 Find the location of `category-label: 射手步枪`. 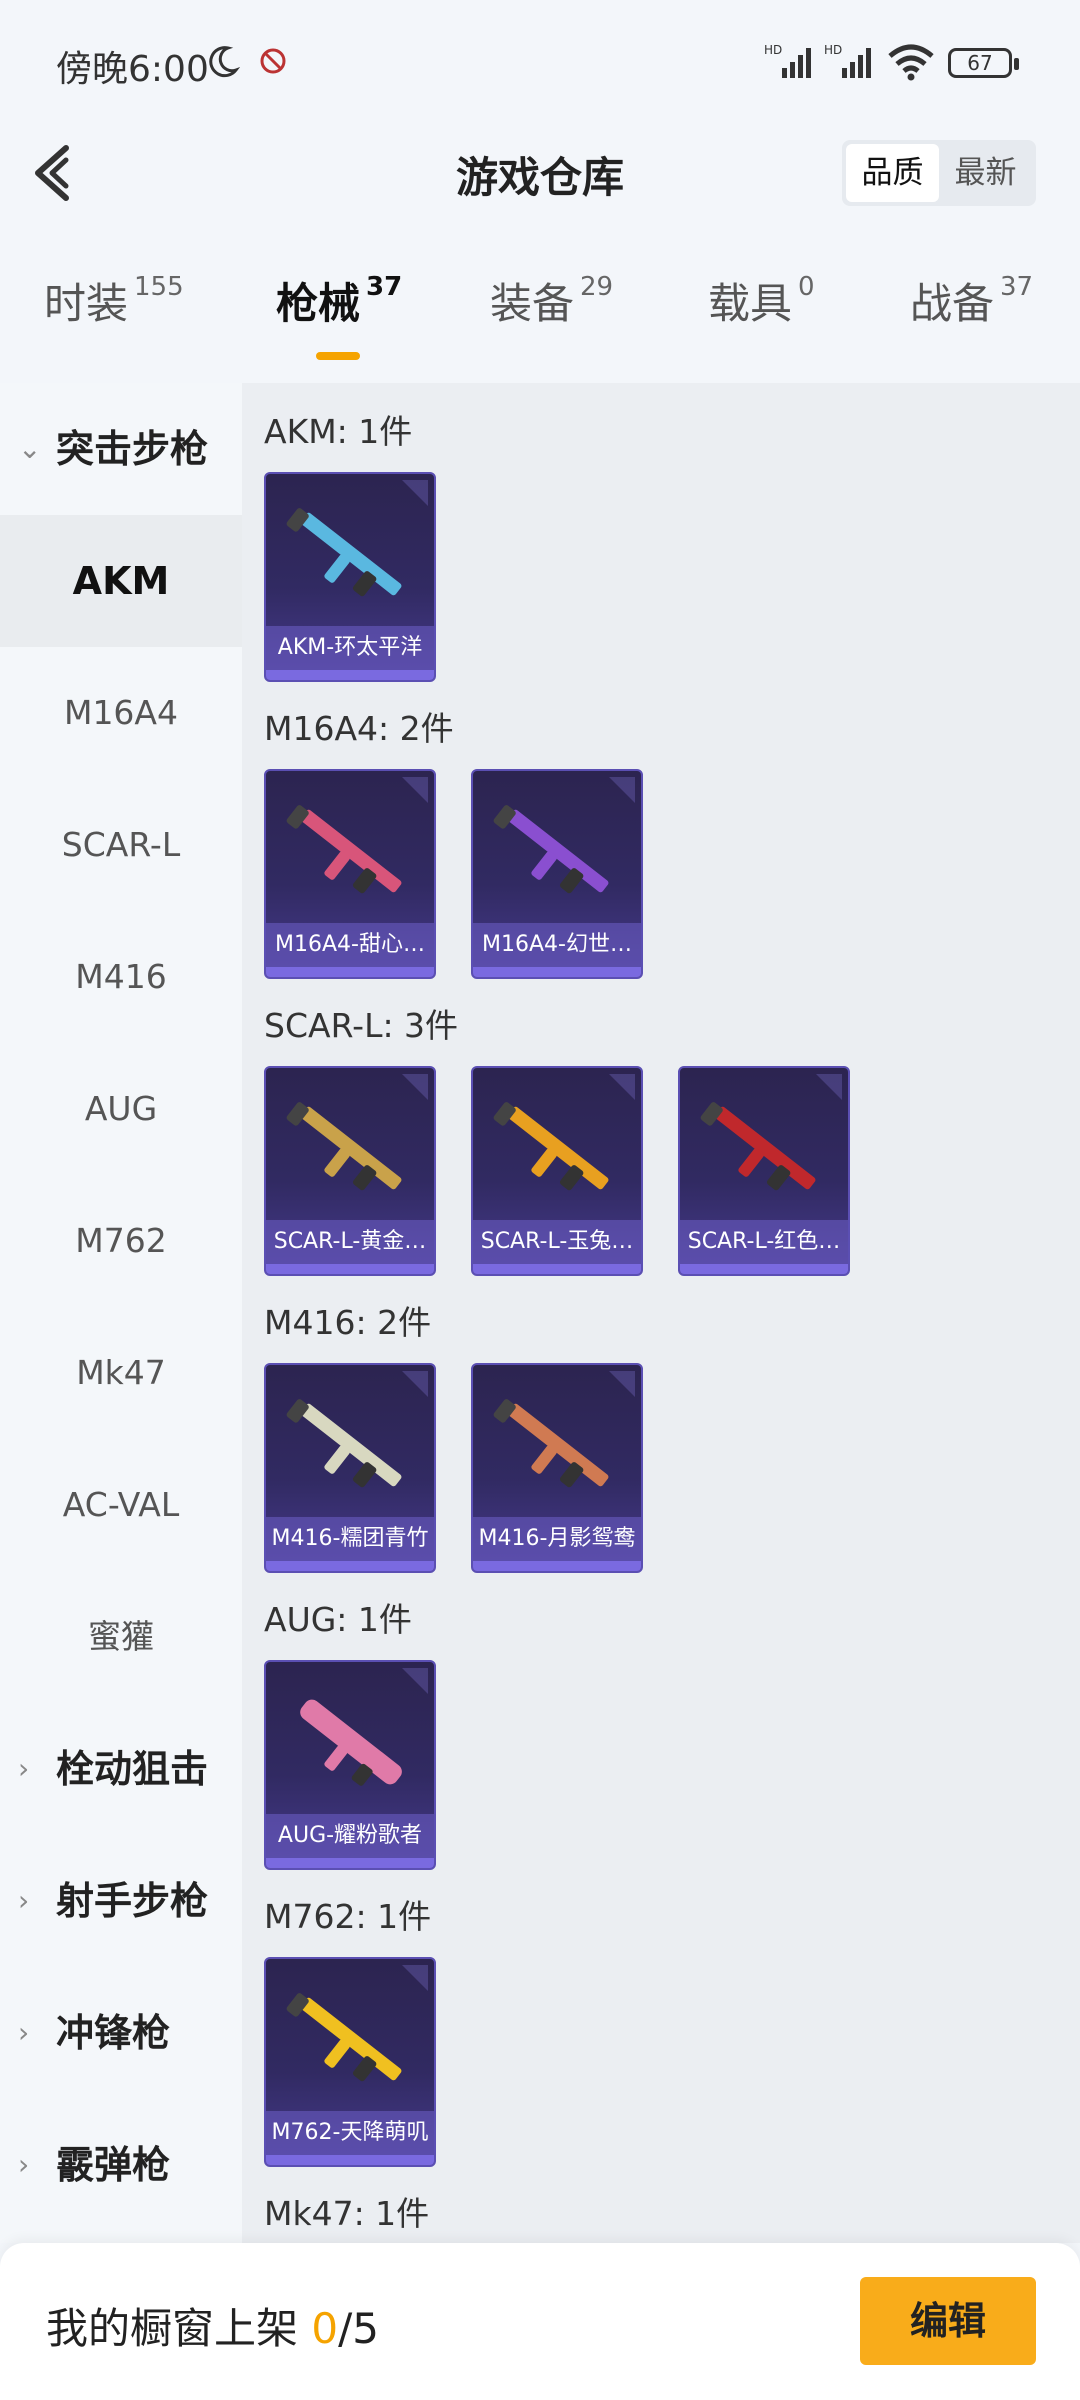

category-label: 射手步枪 is located at coordinates (132, 1901).